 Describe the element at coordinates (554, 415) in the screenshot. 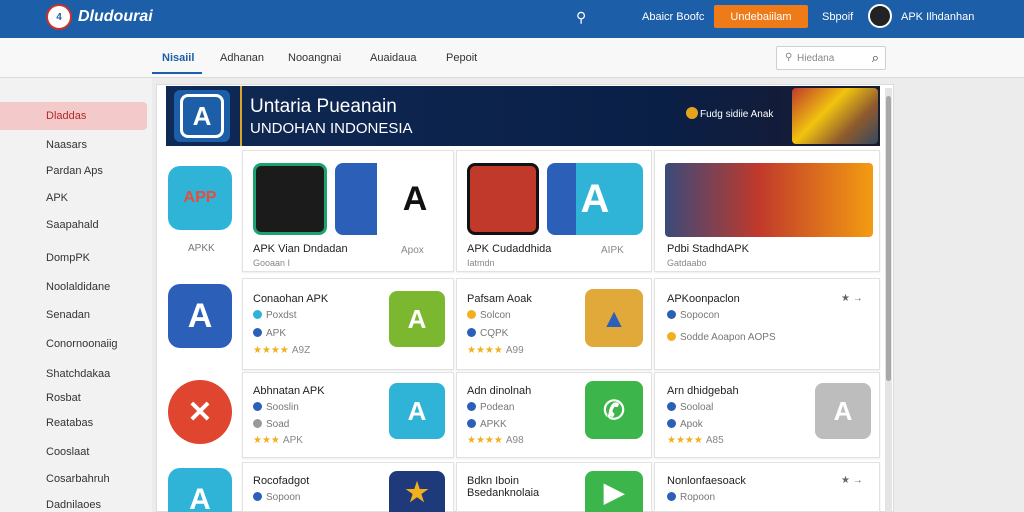

I see `app-card: Adn dinolnah Podean APKK ★★★★ A98 ✆` at that location.